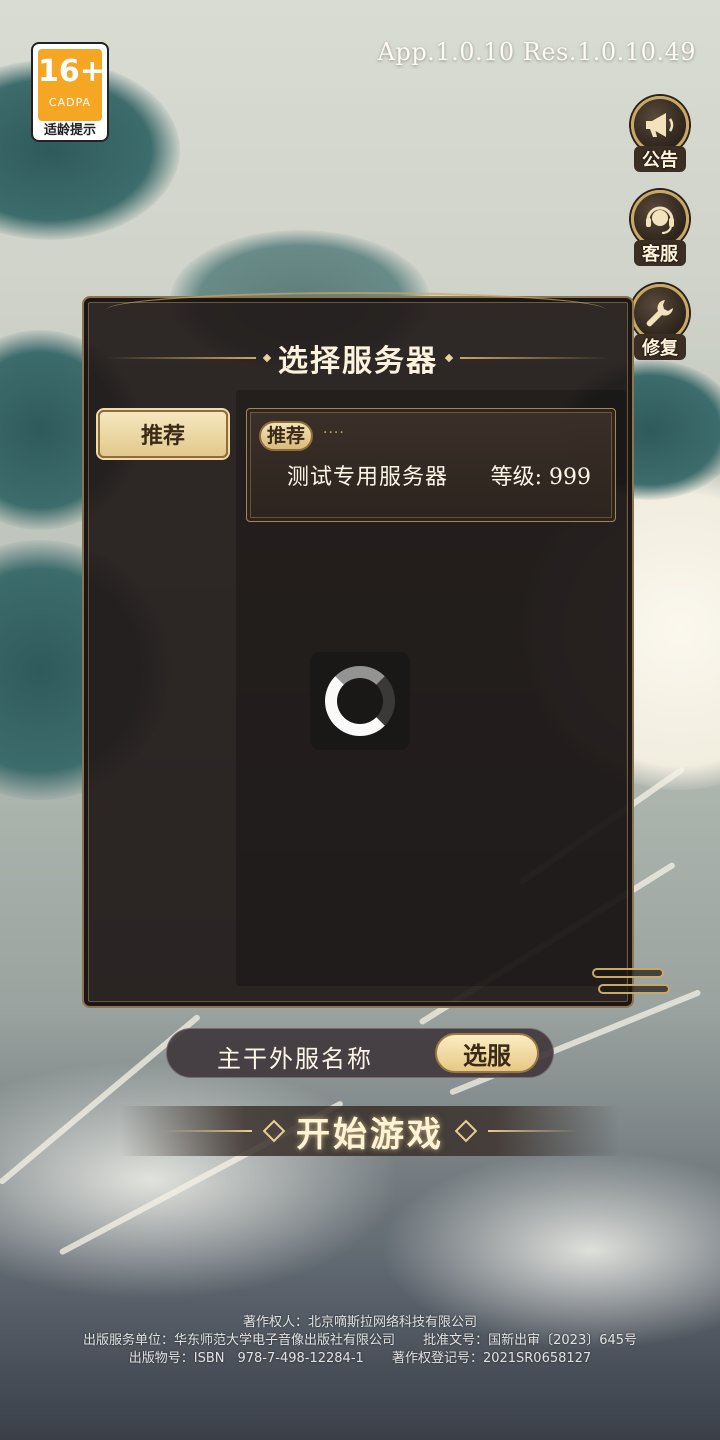 The image size is (720, 1440). Describe the element at coordinates (70, 128) in the screenshot. I see `age-tip-label: 适龄提示` at that location.